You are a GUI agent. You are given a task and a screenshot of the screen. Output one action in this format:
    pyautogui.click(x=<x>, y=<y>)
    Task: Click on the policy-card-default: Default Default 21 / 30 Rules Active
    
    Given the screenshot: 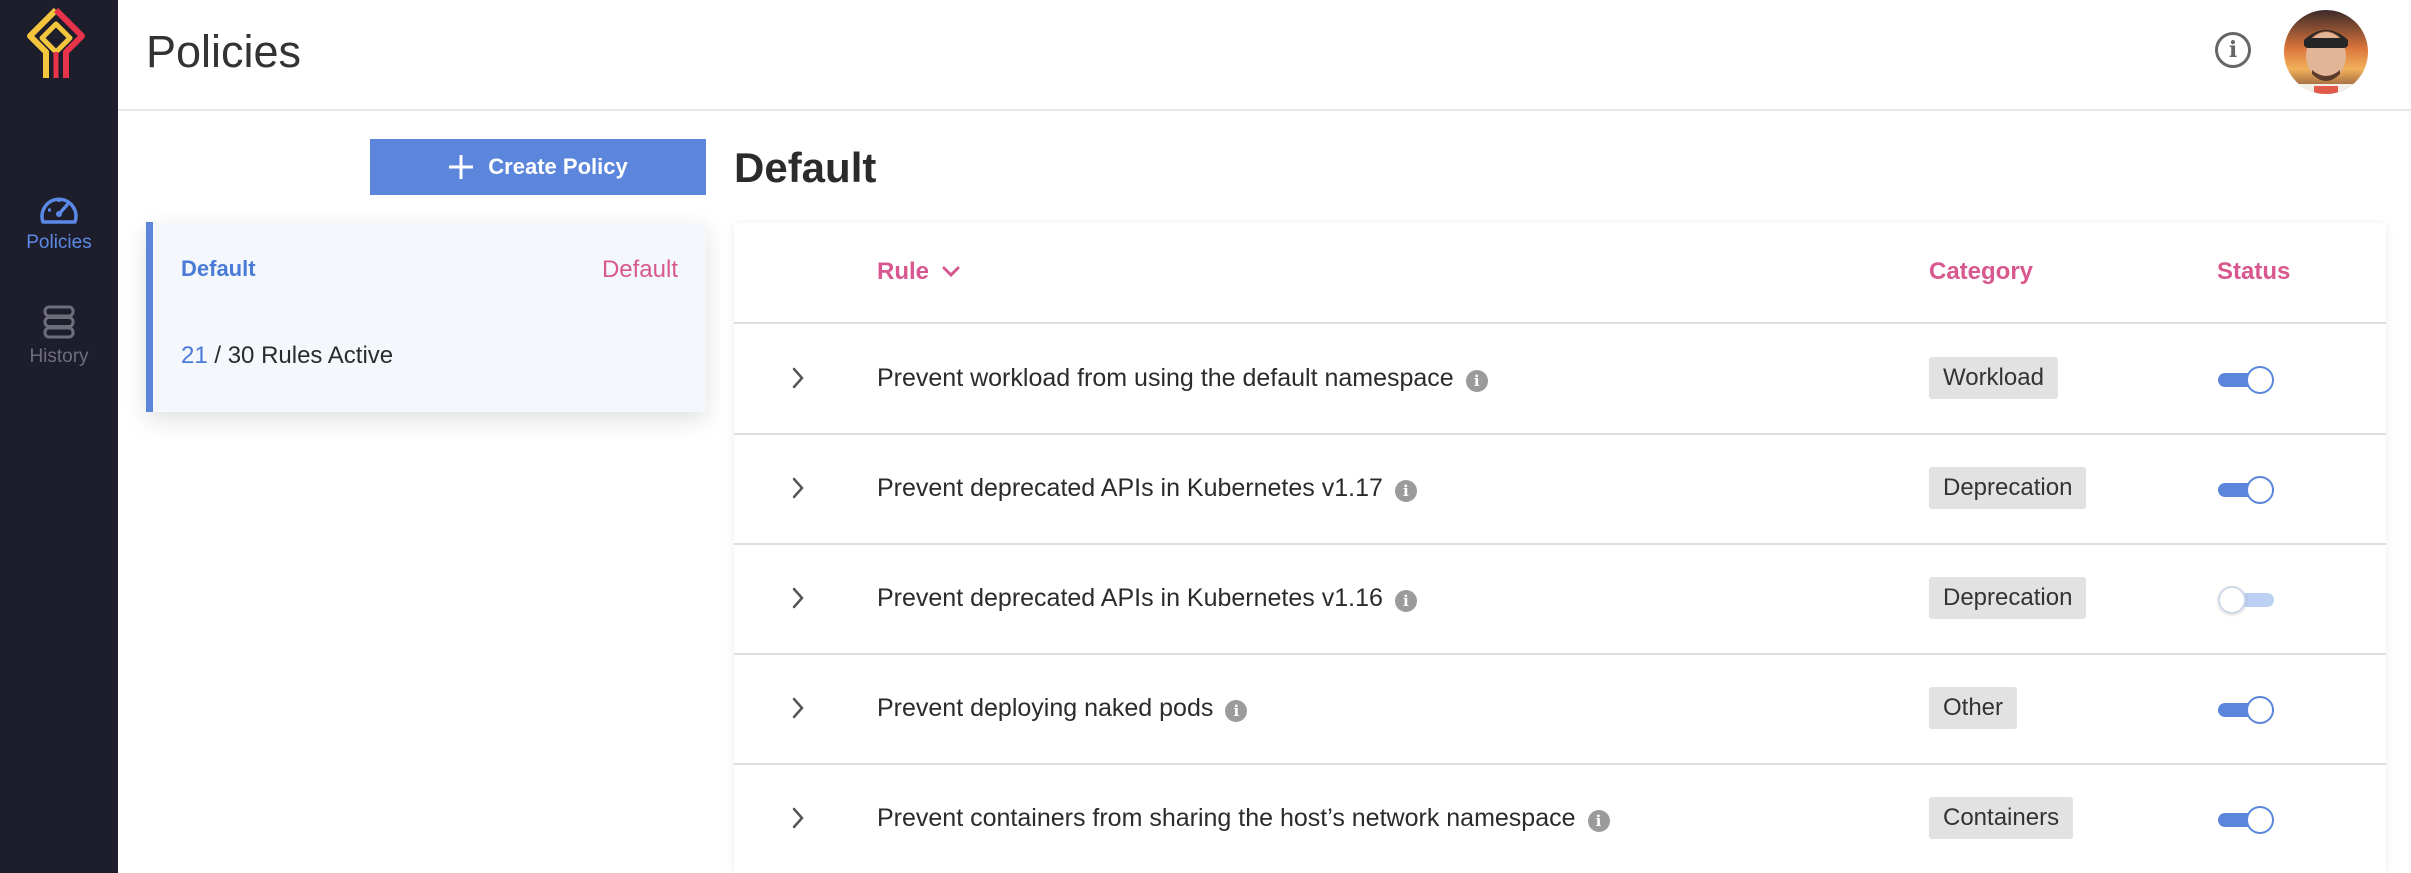 What is the action you would take?
    pyautogui.click(x=426, y=317)
    